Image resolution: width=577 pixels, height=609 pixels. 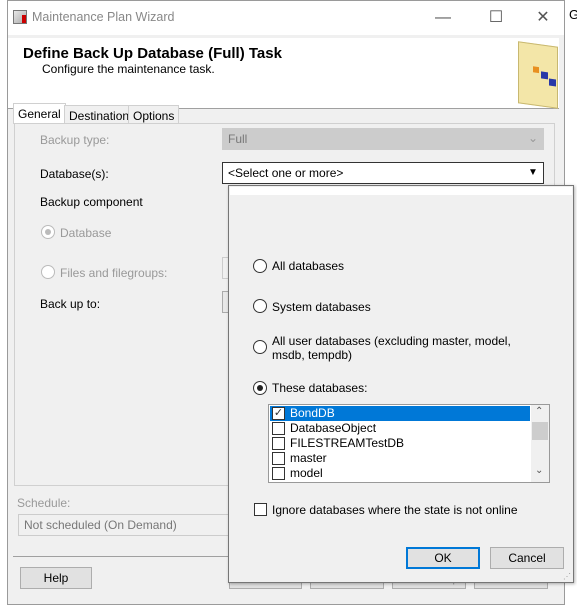 What do you see at coordinates (260, 388) in the screenshot?
I see `these-databases-radio` at bounding box center [260, 388].